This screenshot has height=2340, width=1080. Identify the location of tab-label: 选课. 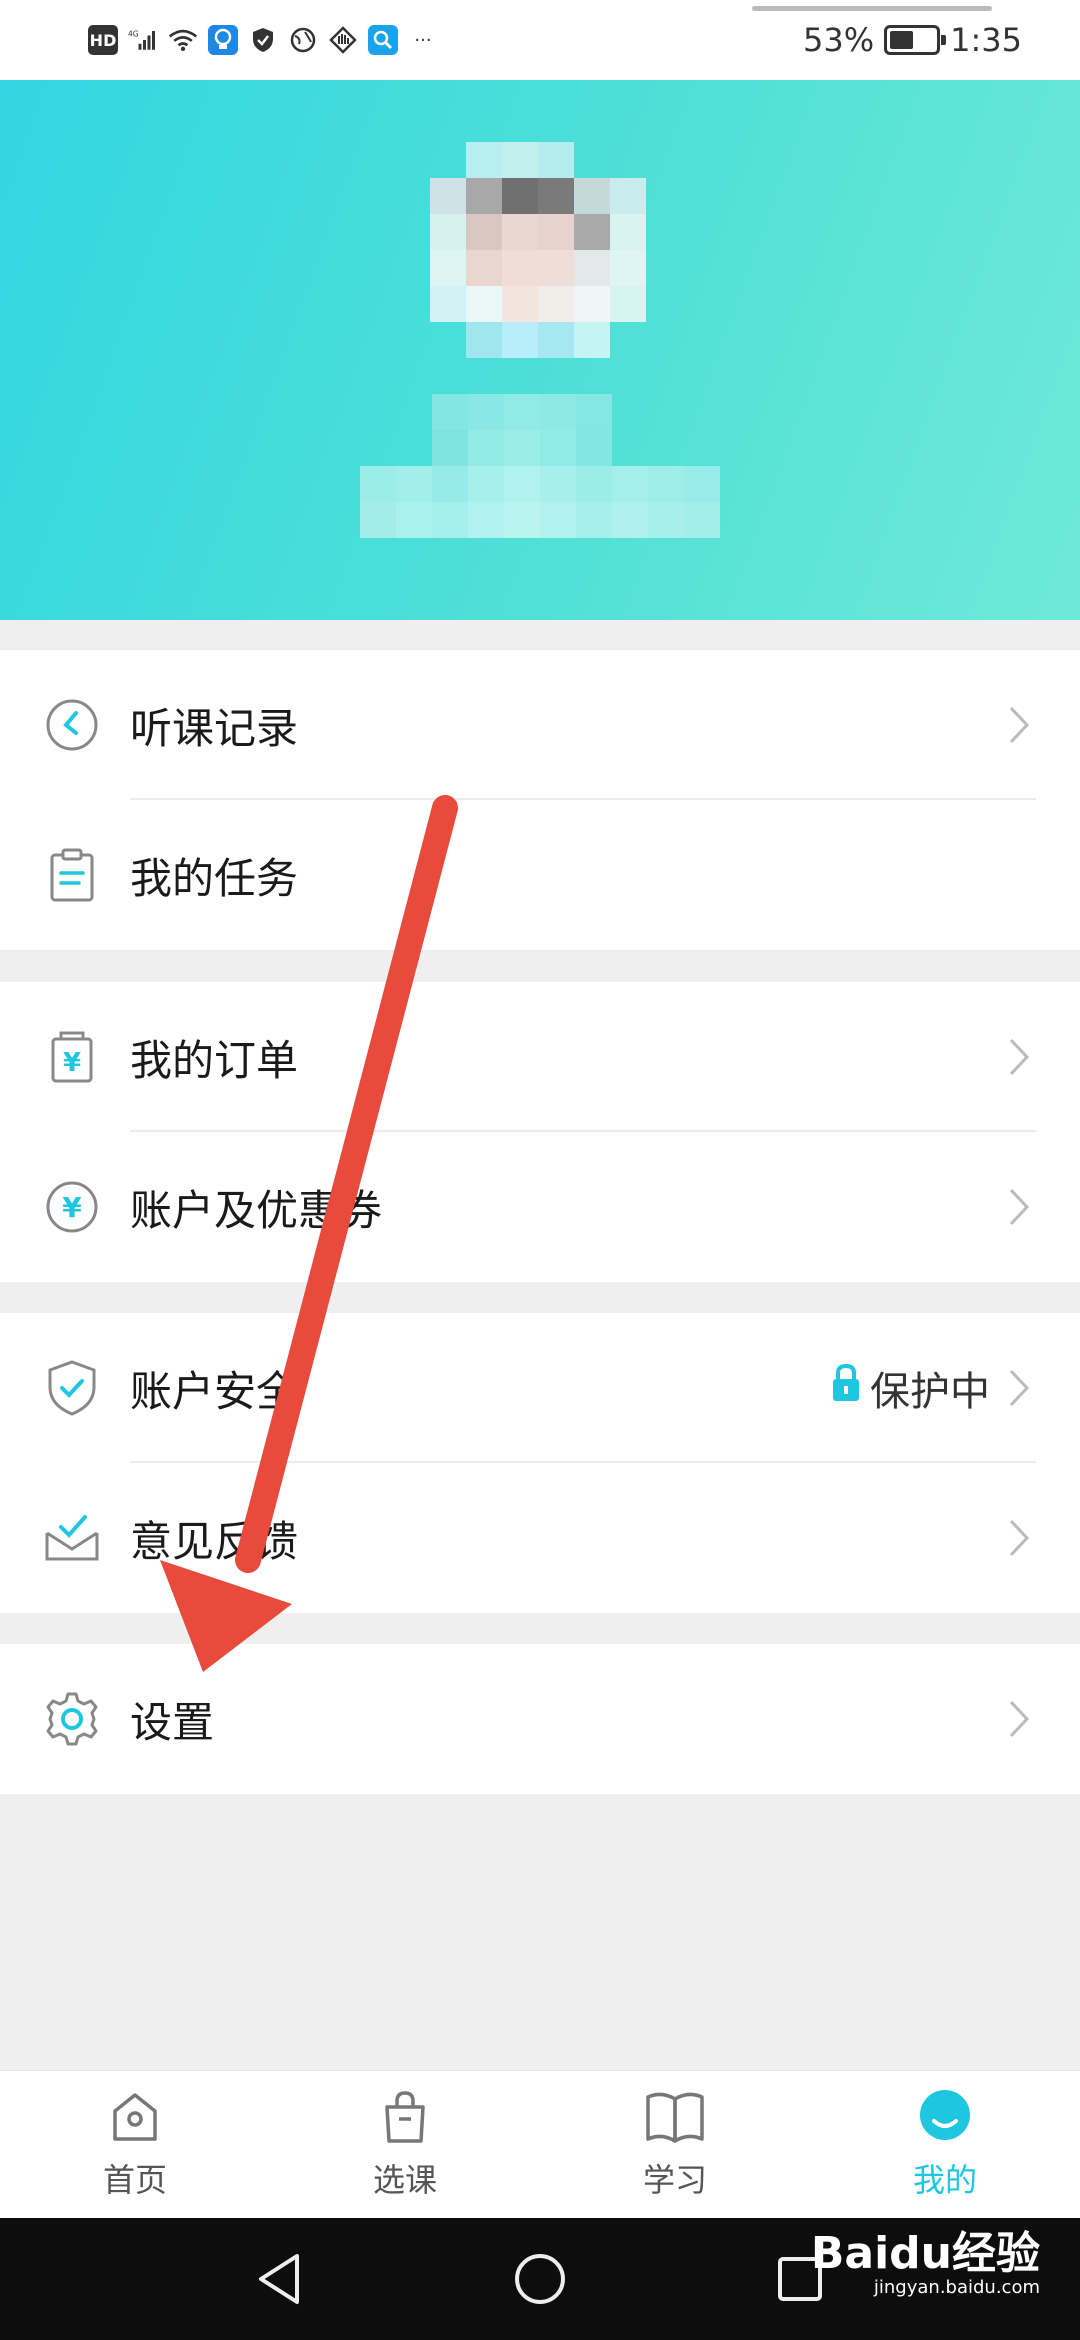
(404, 2179).